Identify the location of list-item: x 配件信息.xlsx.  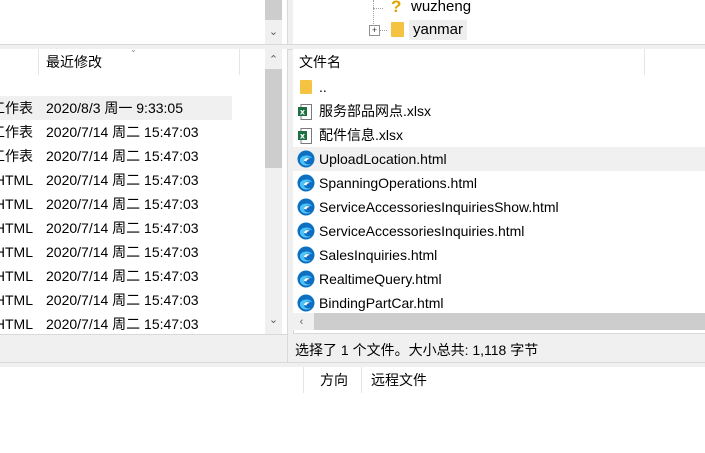
(499, 135).